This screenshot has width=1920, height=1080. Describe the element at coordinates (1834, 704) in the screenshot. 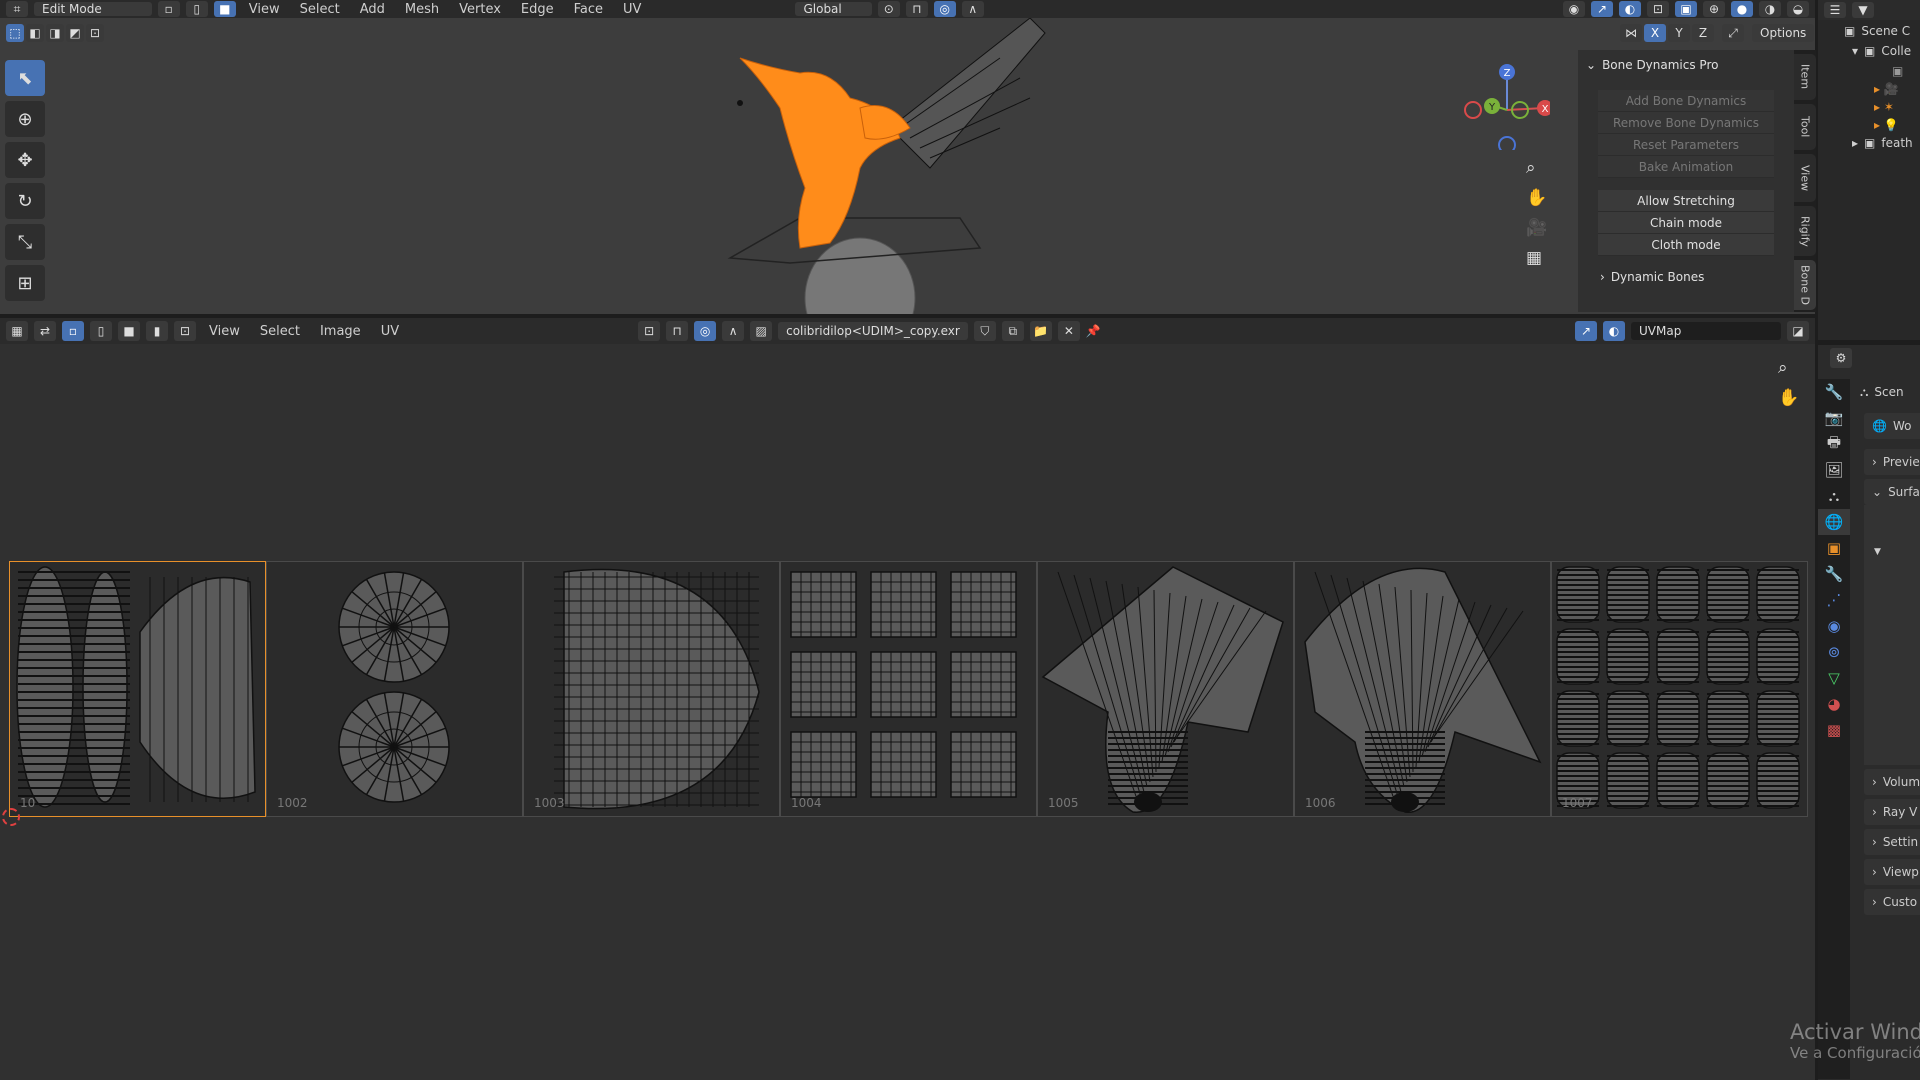

I see `material-icon: ◕` at that location.